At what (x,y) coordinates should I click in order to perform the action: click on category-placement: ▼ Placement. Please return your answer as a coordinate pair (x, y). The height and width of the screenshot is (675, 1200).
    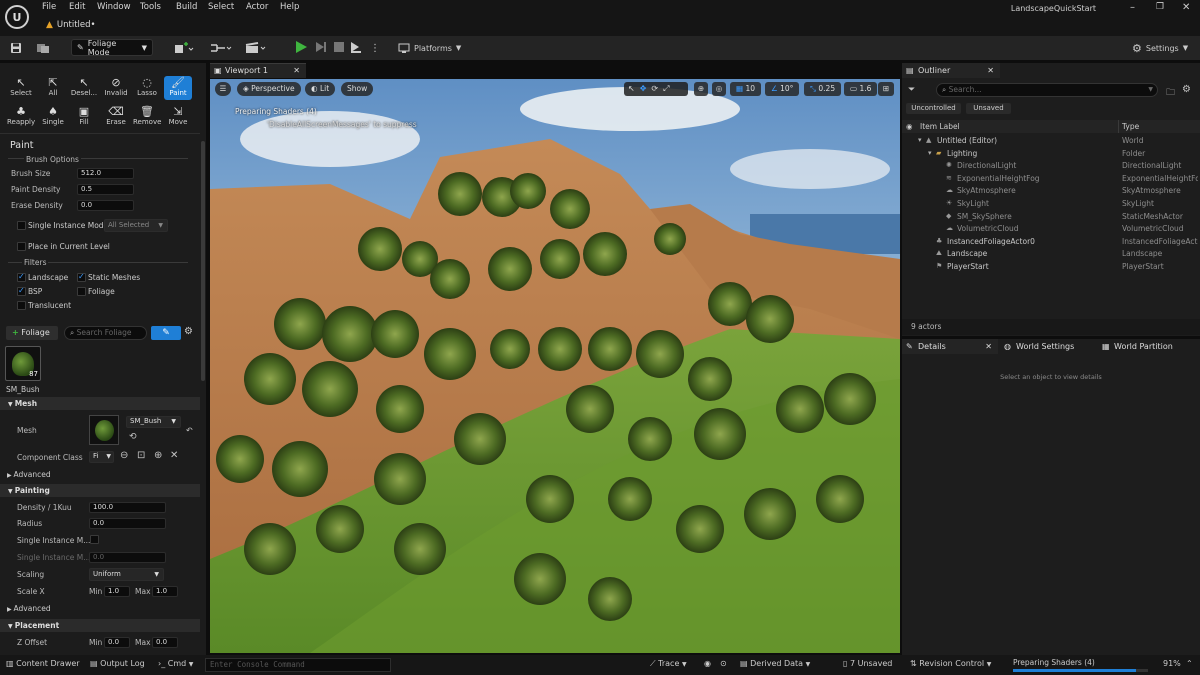
    Looking at the image, I should click on (100, 625).